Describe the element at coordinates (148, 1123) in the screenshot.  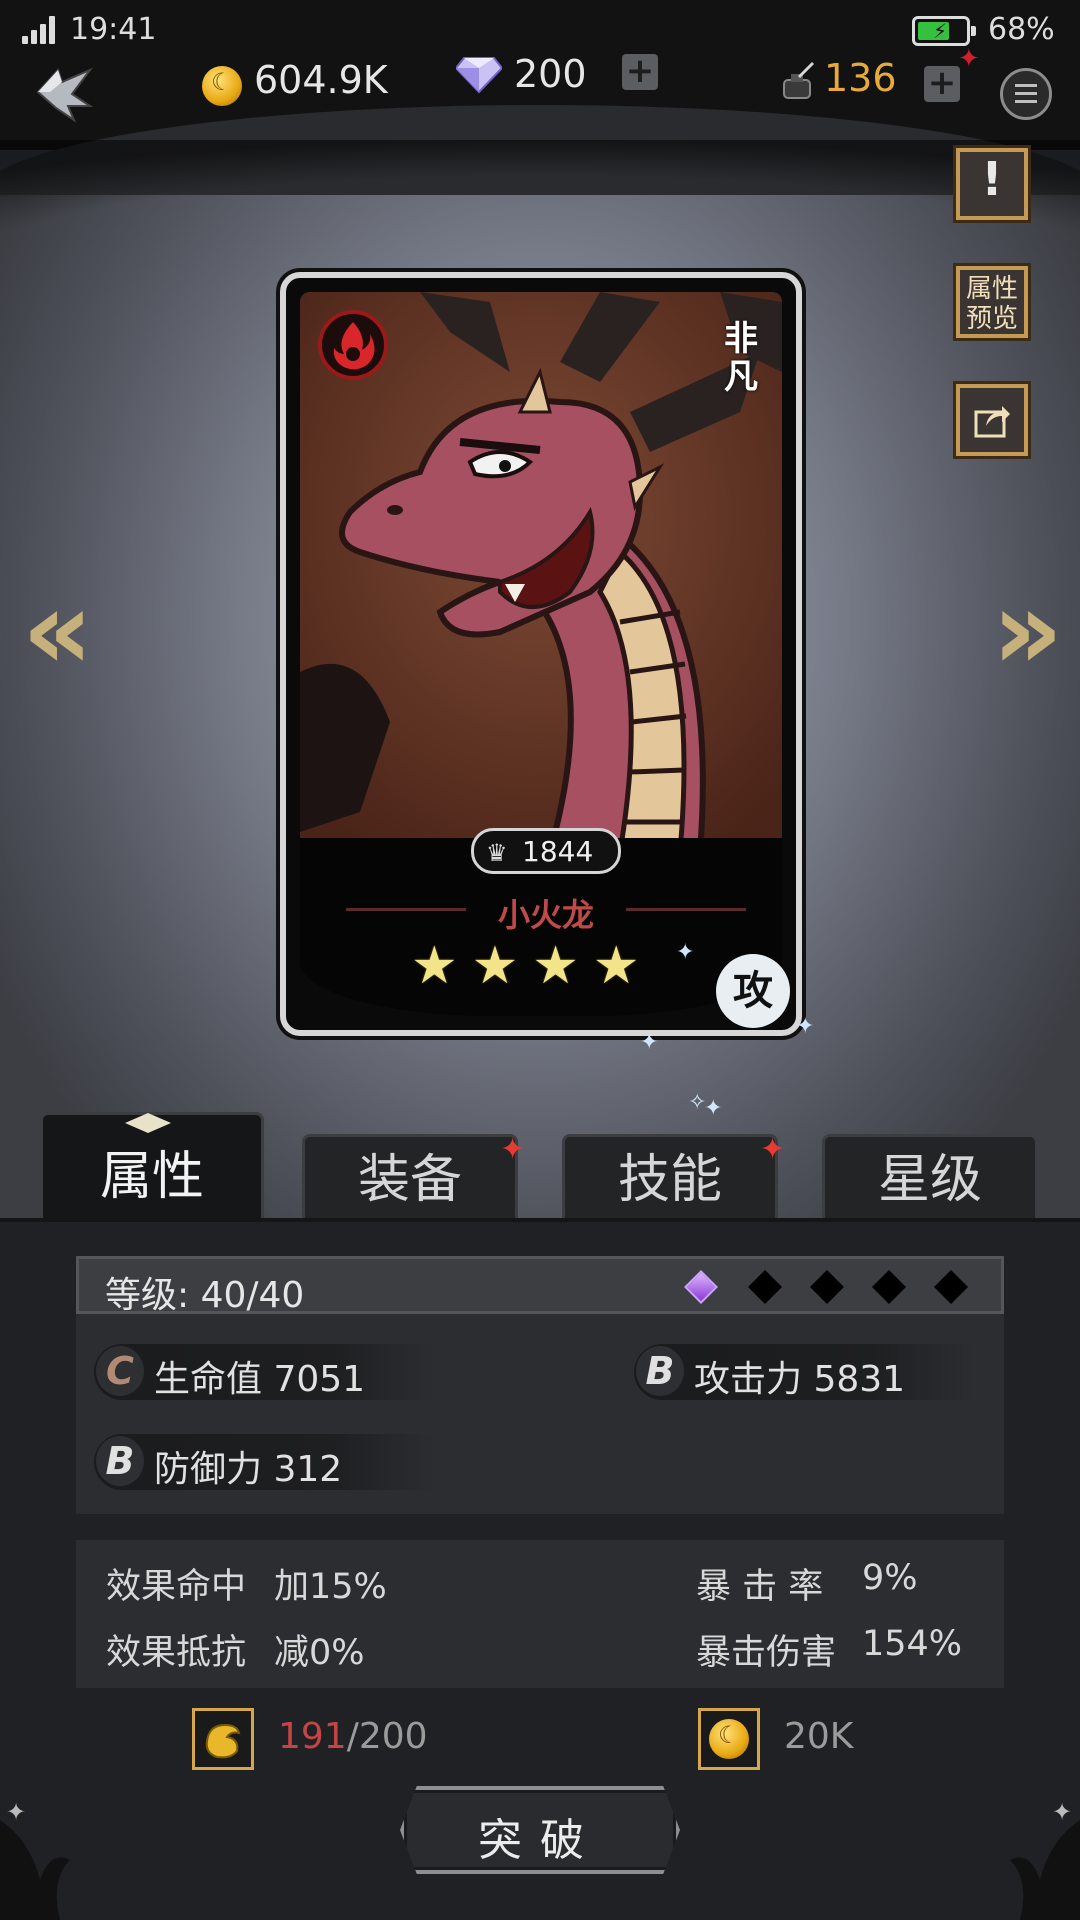
I see `active-tab-indicator-icon` at that location.